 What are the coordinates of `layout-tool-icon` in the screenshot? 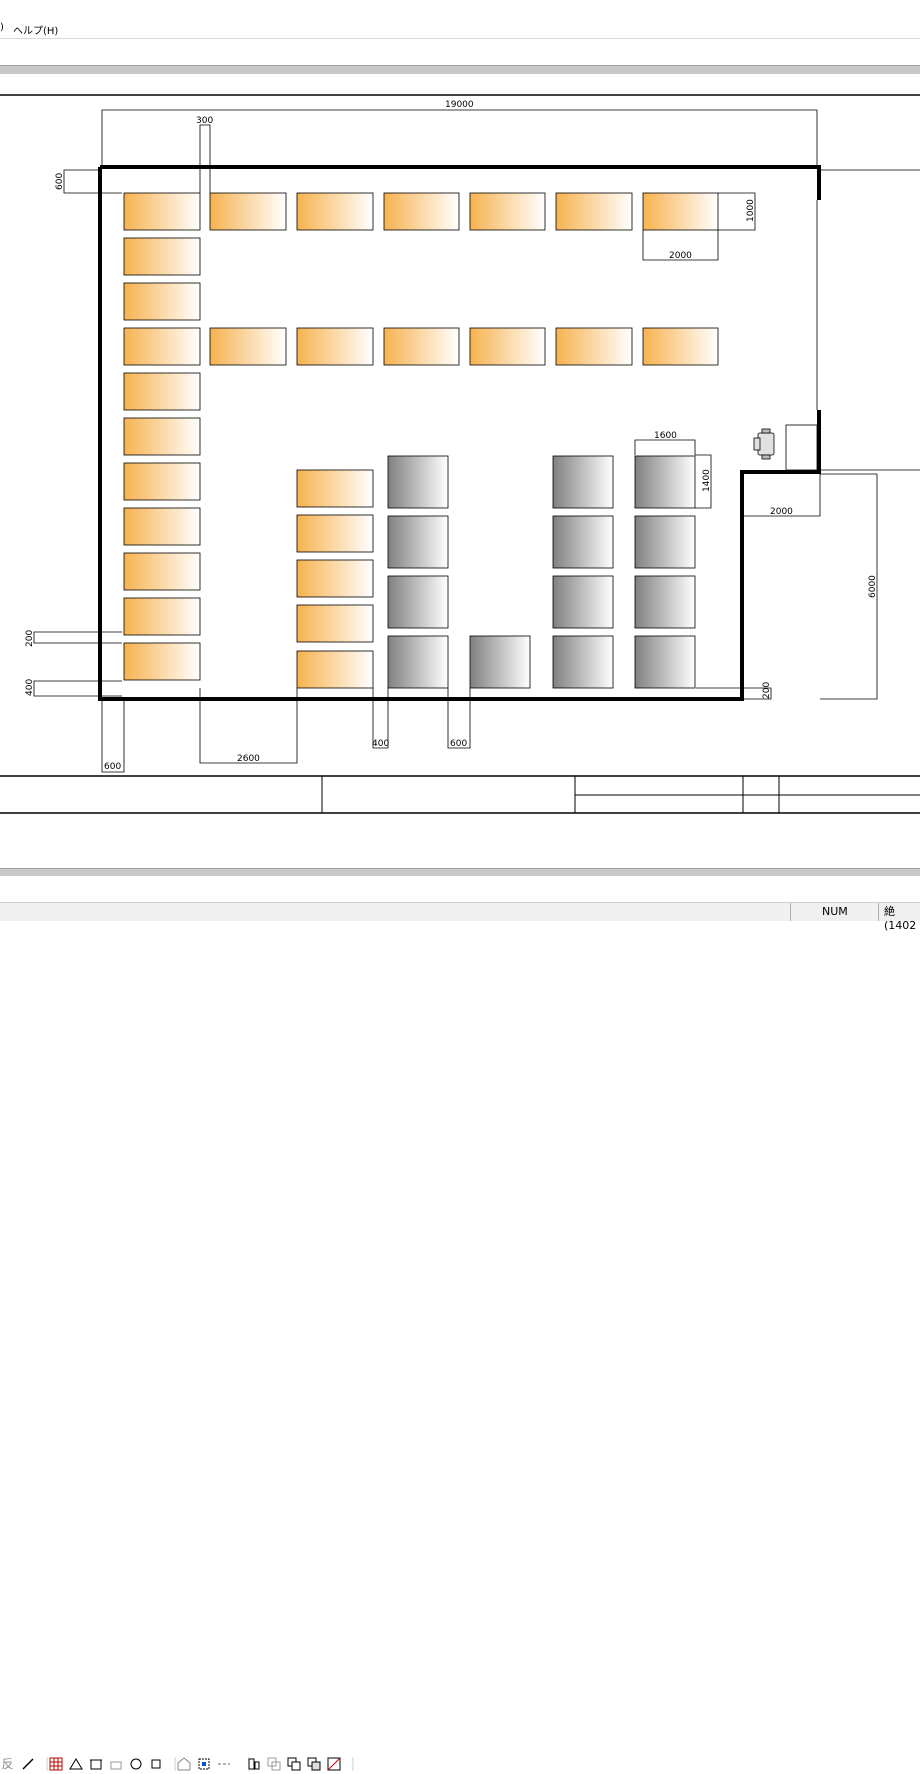 It's located at (253, 1764).